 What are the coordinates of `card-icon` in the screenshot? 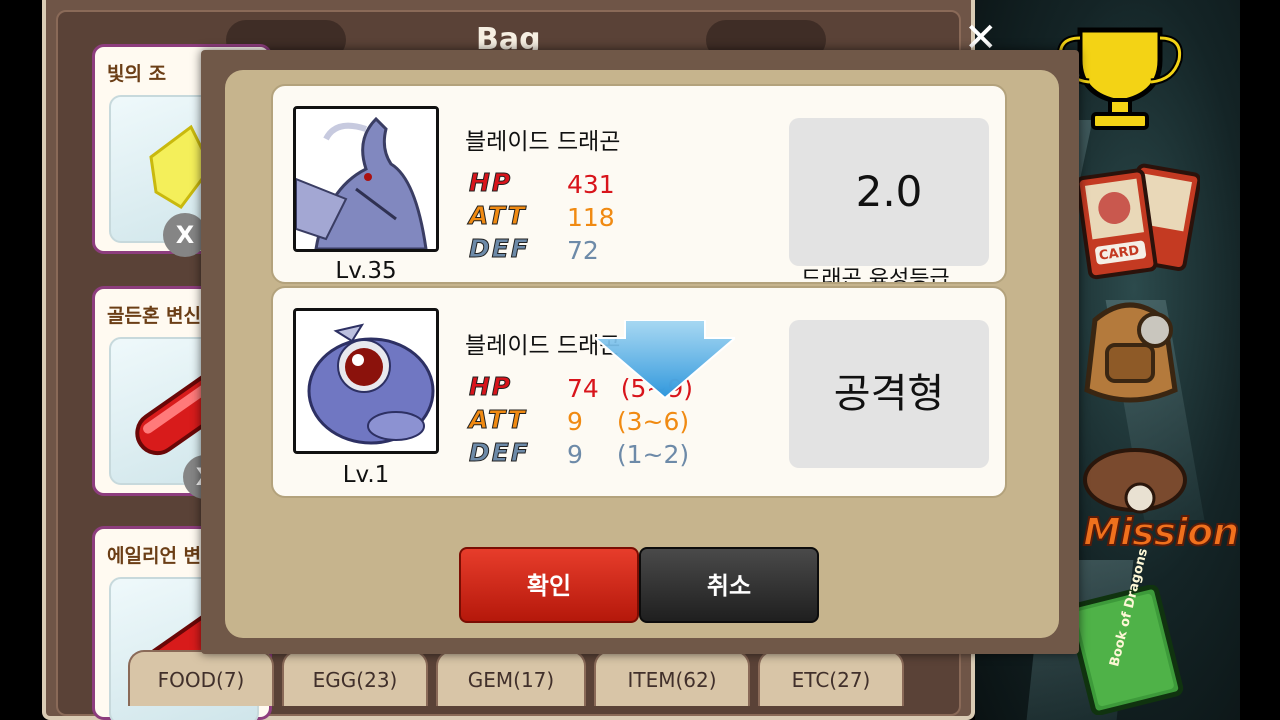 It's located at (1138, 221).